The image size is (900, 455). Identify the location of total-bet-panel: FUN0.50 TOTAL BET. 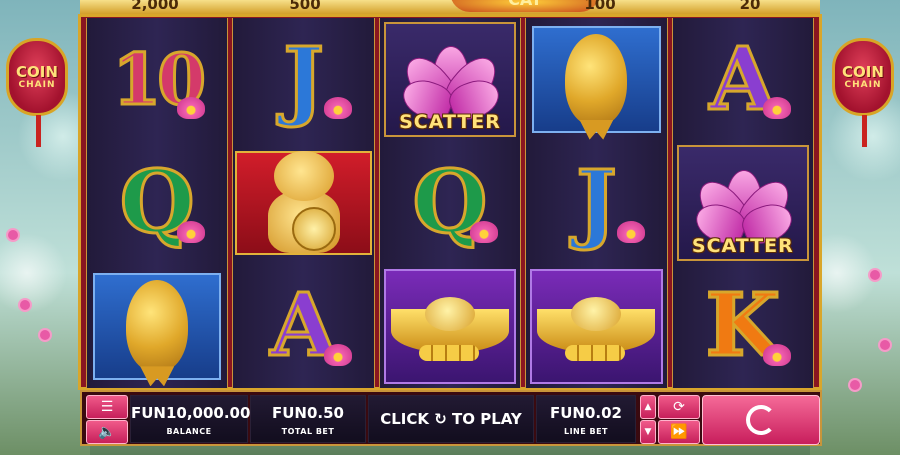
(308, 419).